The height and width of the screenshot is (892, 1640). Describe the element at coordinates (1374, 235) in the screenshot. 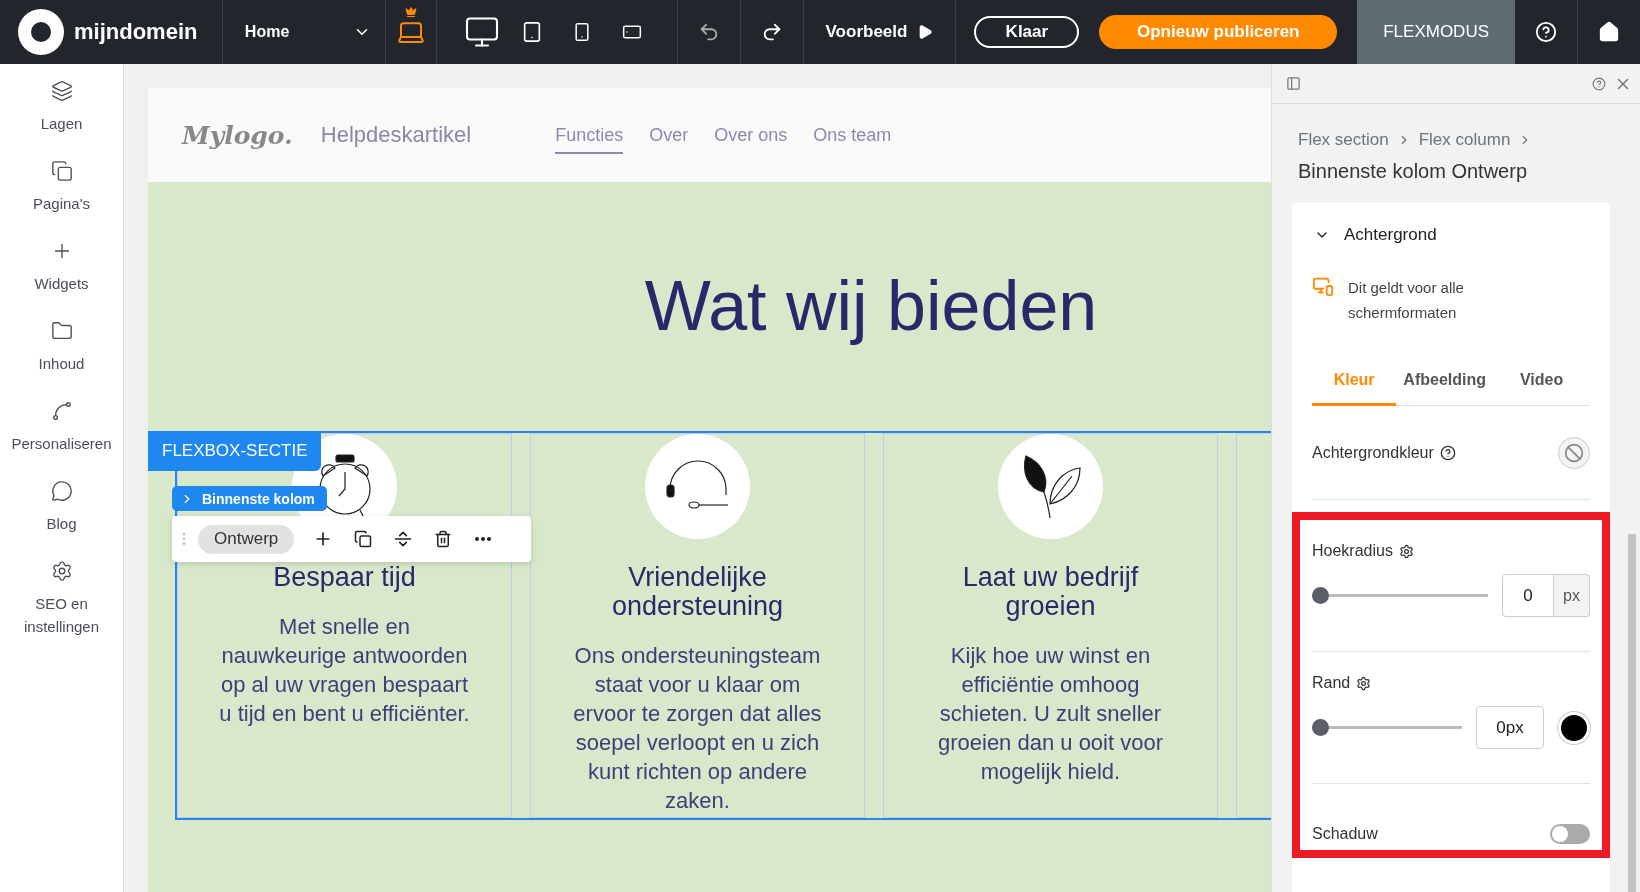

I see `accordion-header: Achtergrond` at that location.